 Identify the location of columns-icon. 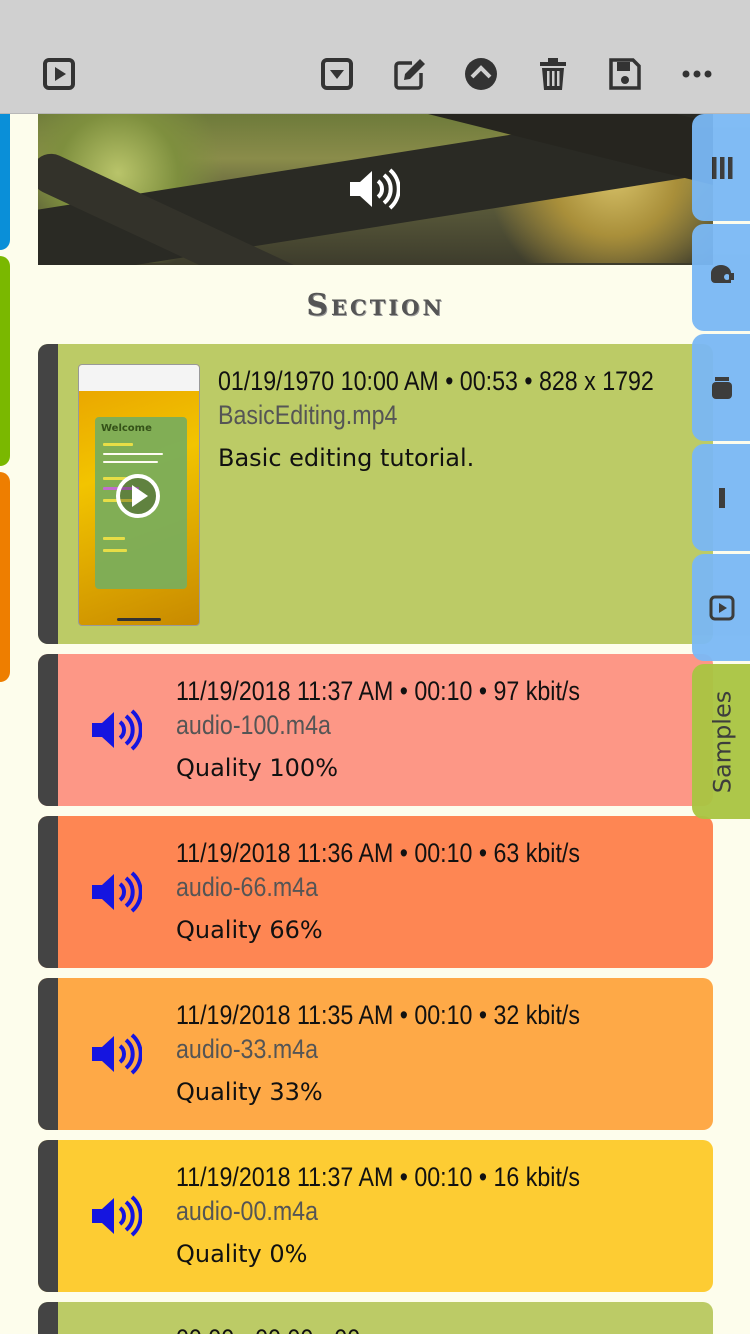
(722, 167).